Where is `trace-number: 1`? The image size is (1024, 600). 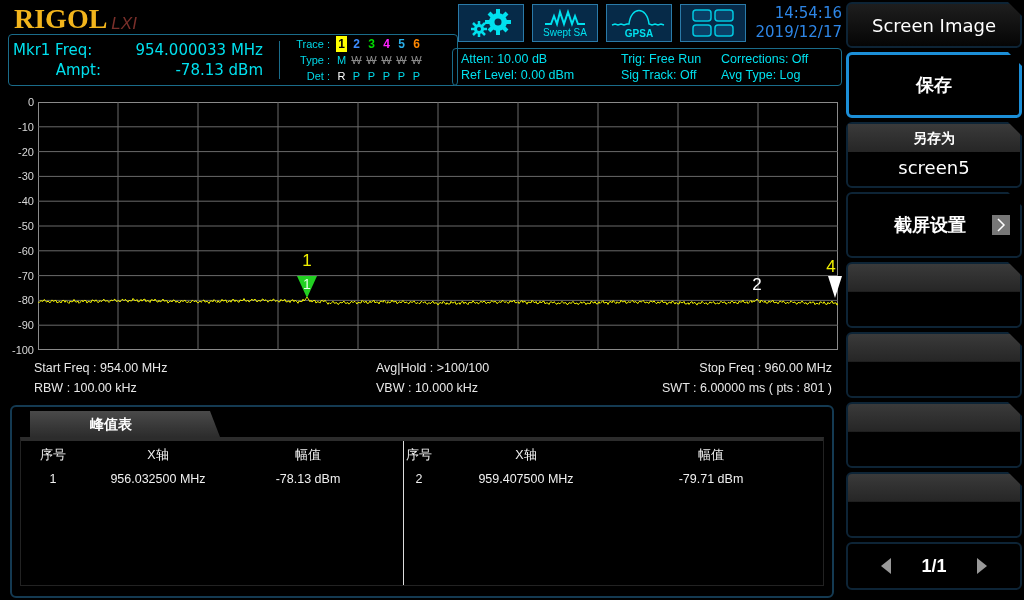
trace-number: 1 is located at coordinates (341, 44).